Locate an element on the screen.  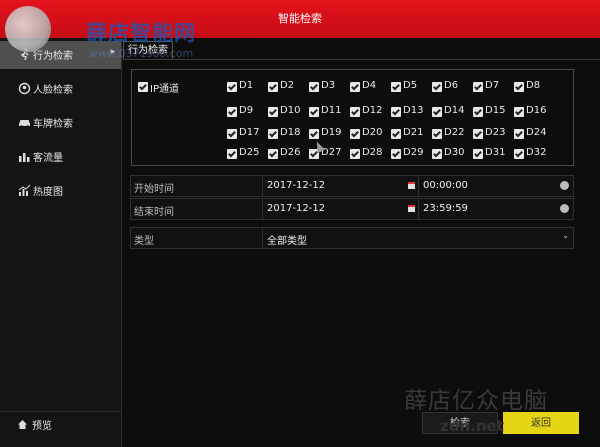
channel-label: D10 is located at coordinates (290, 110).